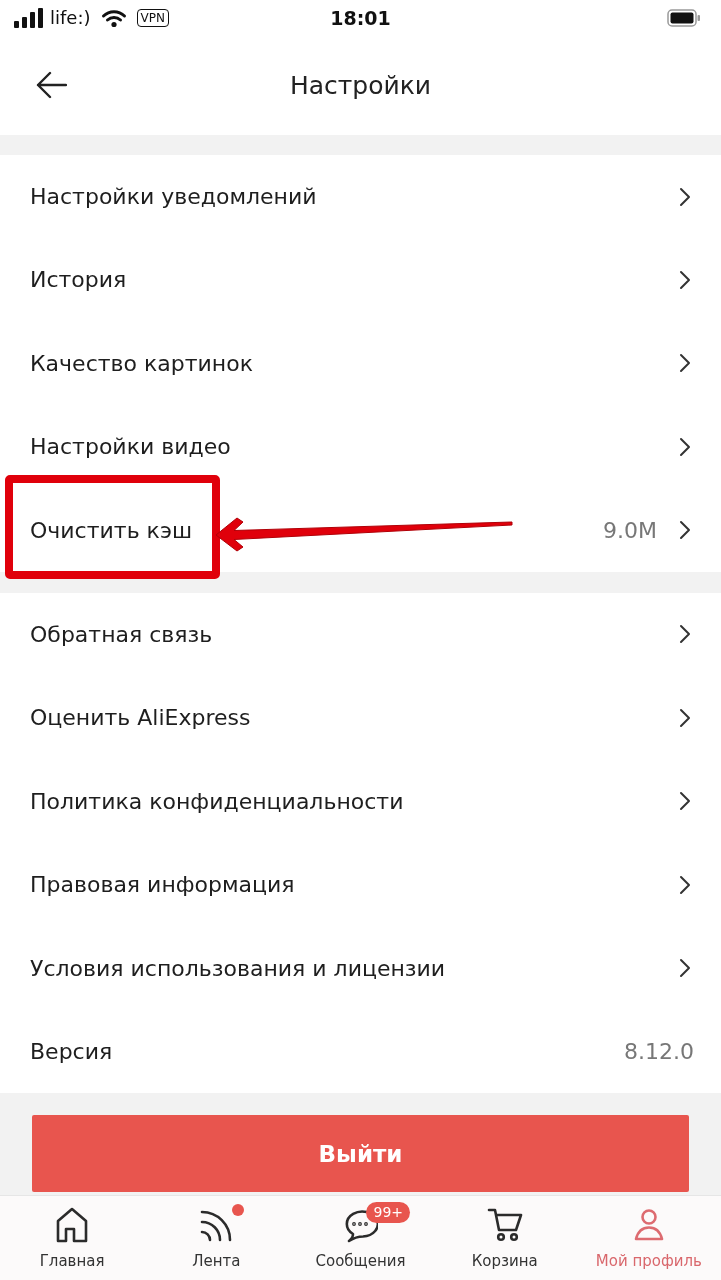  I want to click on tab-item: Лента, so click(216, 1238).